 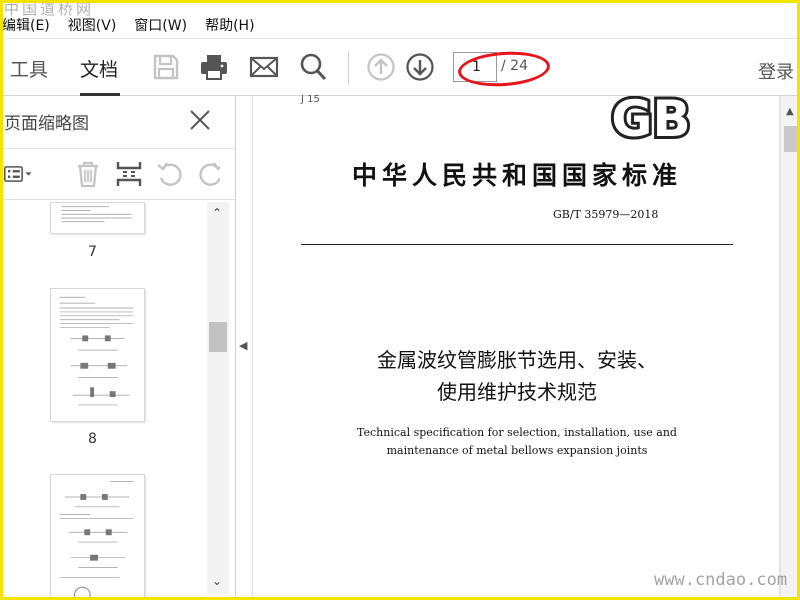 I want to click on print-icon, so click(x=214, y=67).